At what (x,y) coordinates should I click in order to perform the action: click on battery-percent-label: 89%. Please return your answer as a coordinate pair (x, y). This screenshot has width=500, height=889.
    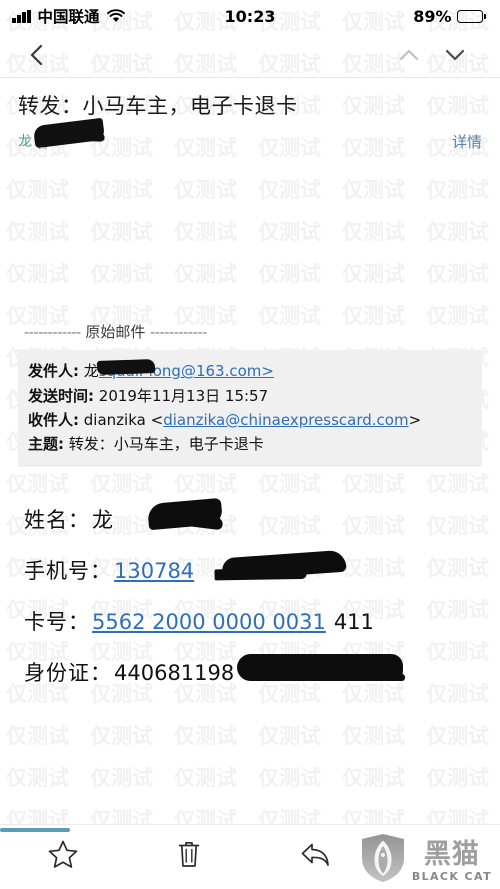
    Looking at the image, I should click on (432, 16).